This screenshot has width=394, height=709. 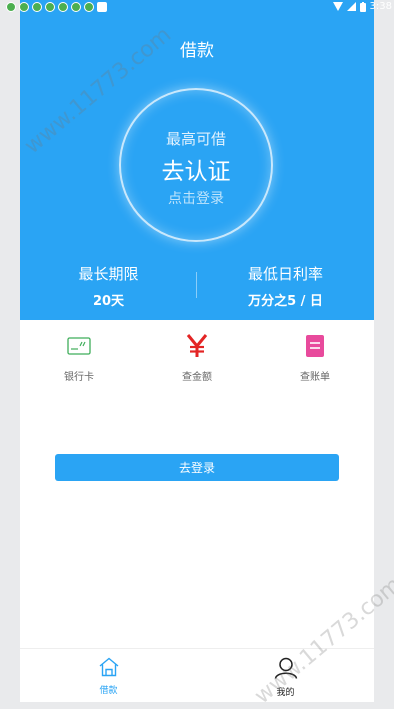 I want to click on max-term-value: 20天, so click(x=108, y=301).